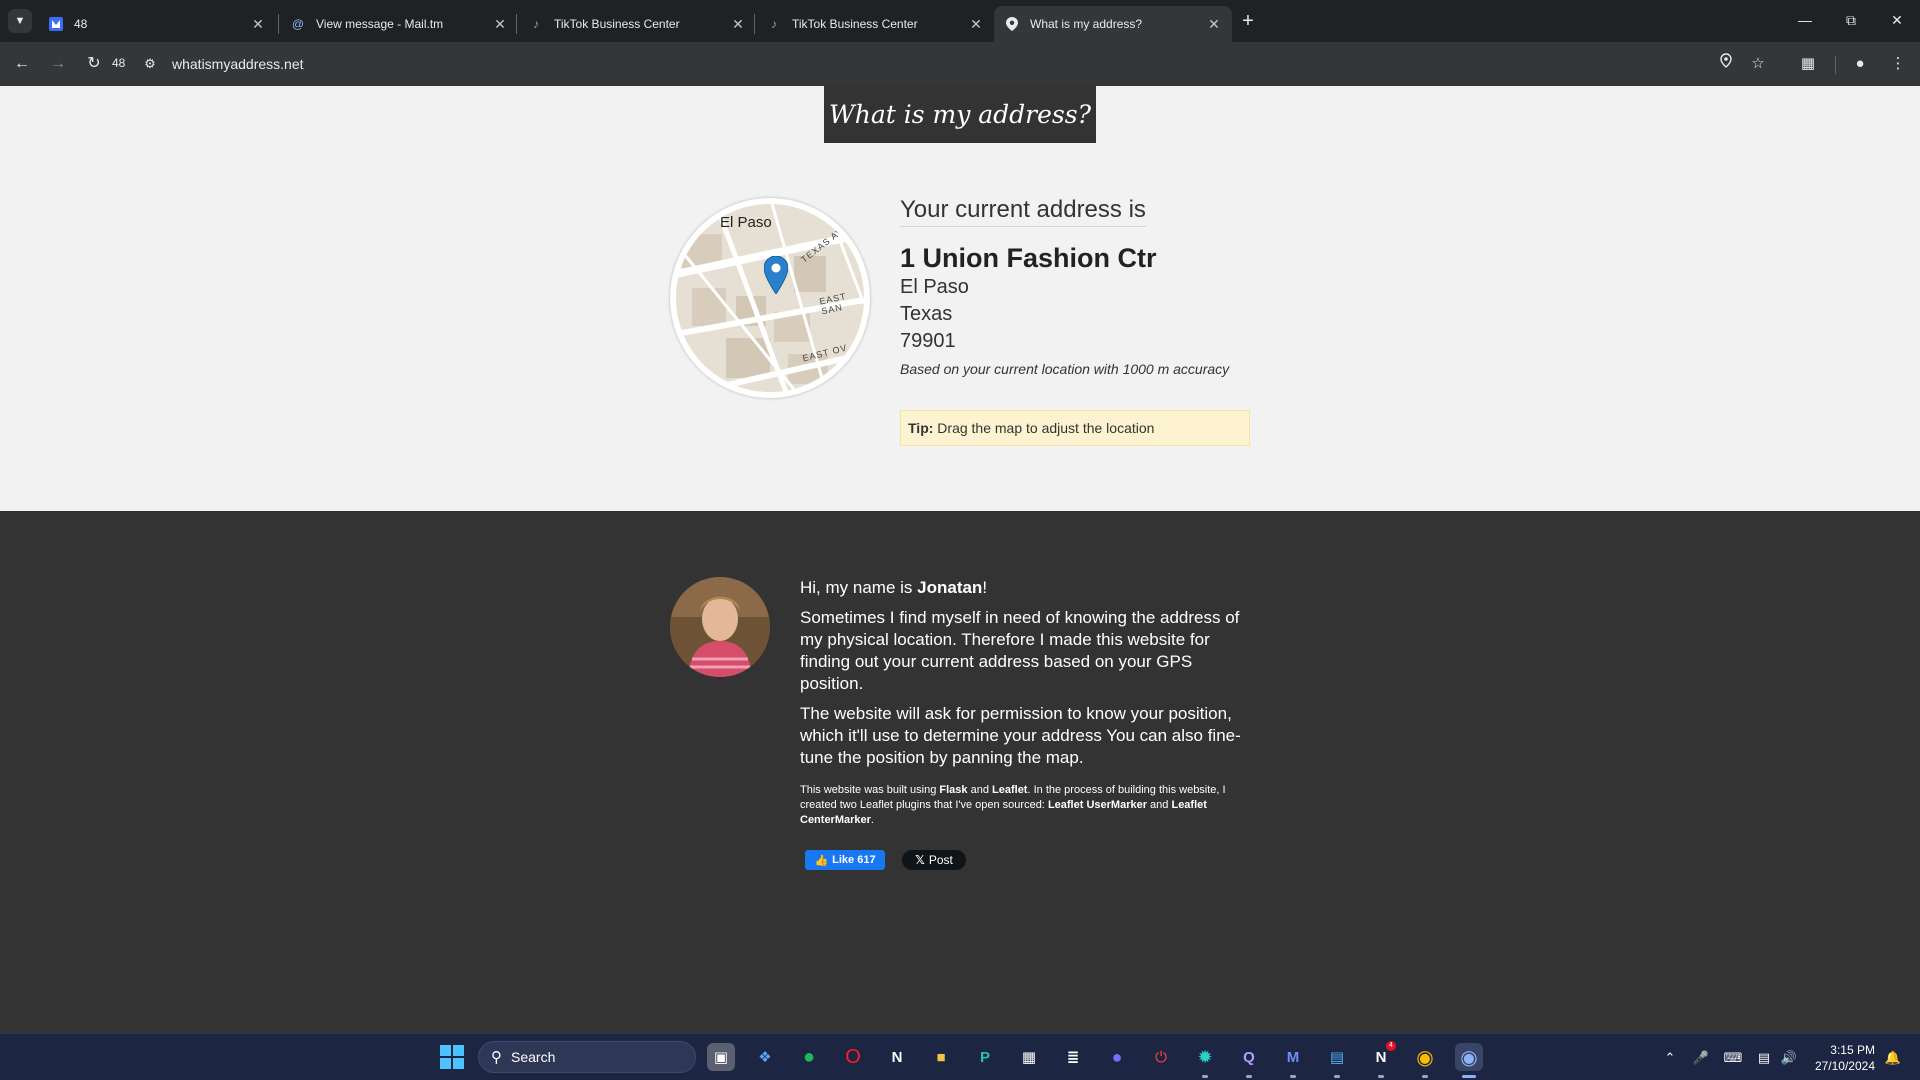  I want to click on volume-tray: 🔊, so click(1789, 1058).